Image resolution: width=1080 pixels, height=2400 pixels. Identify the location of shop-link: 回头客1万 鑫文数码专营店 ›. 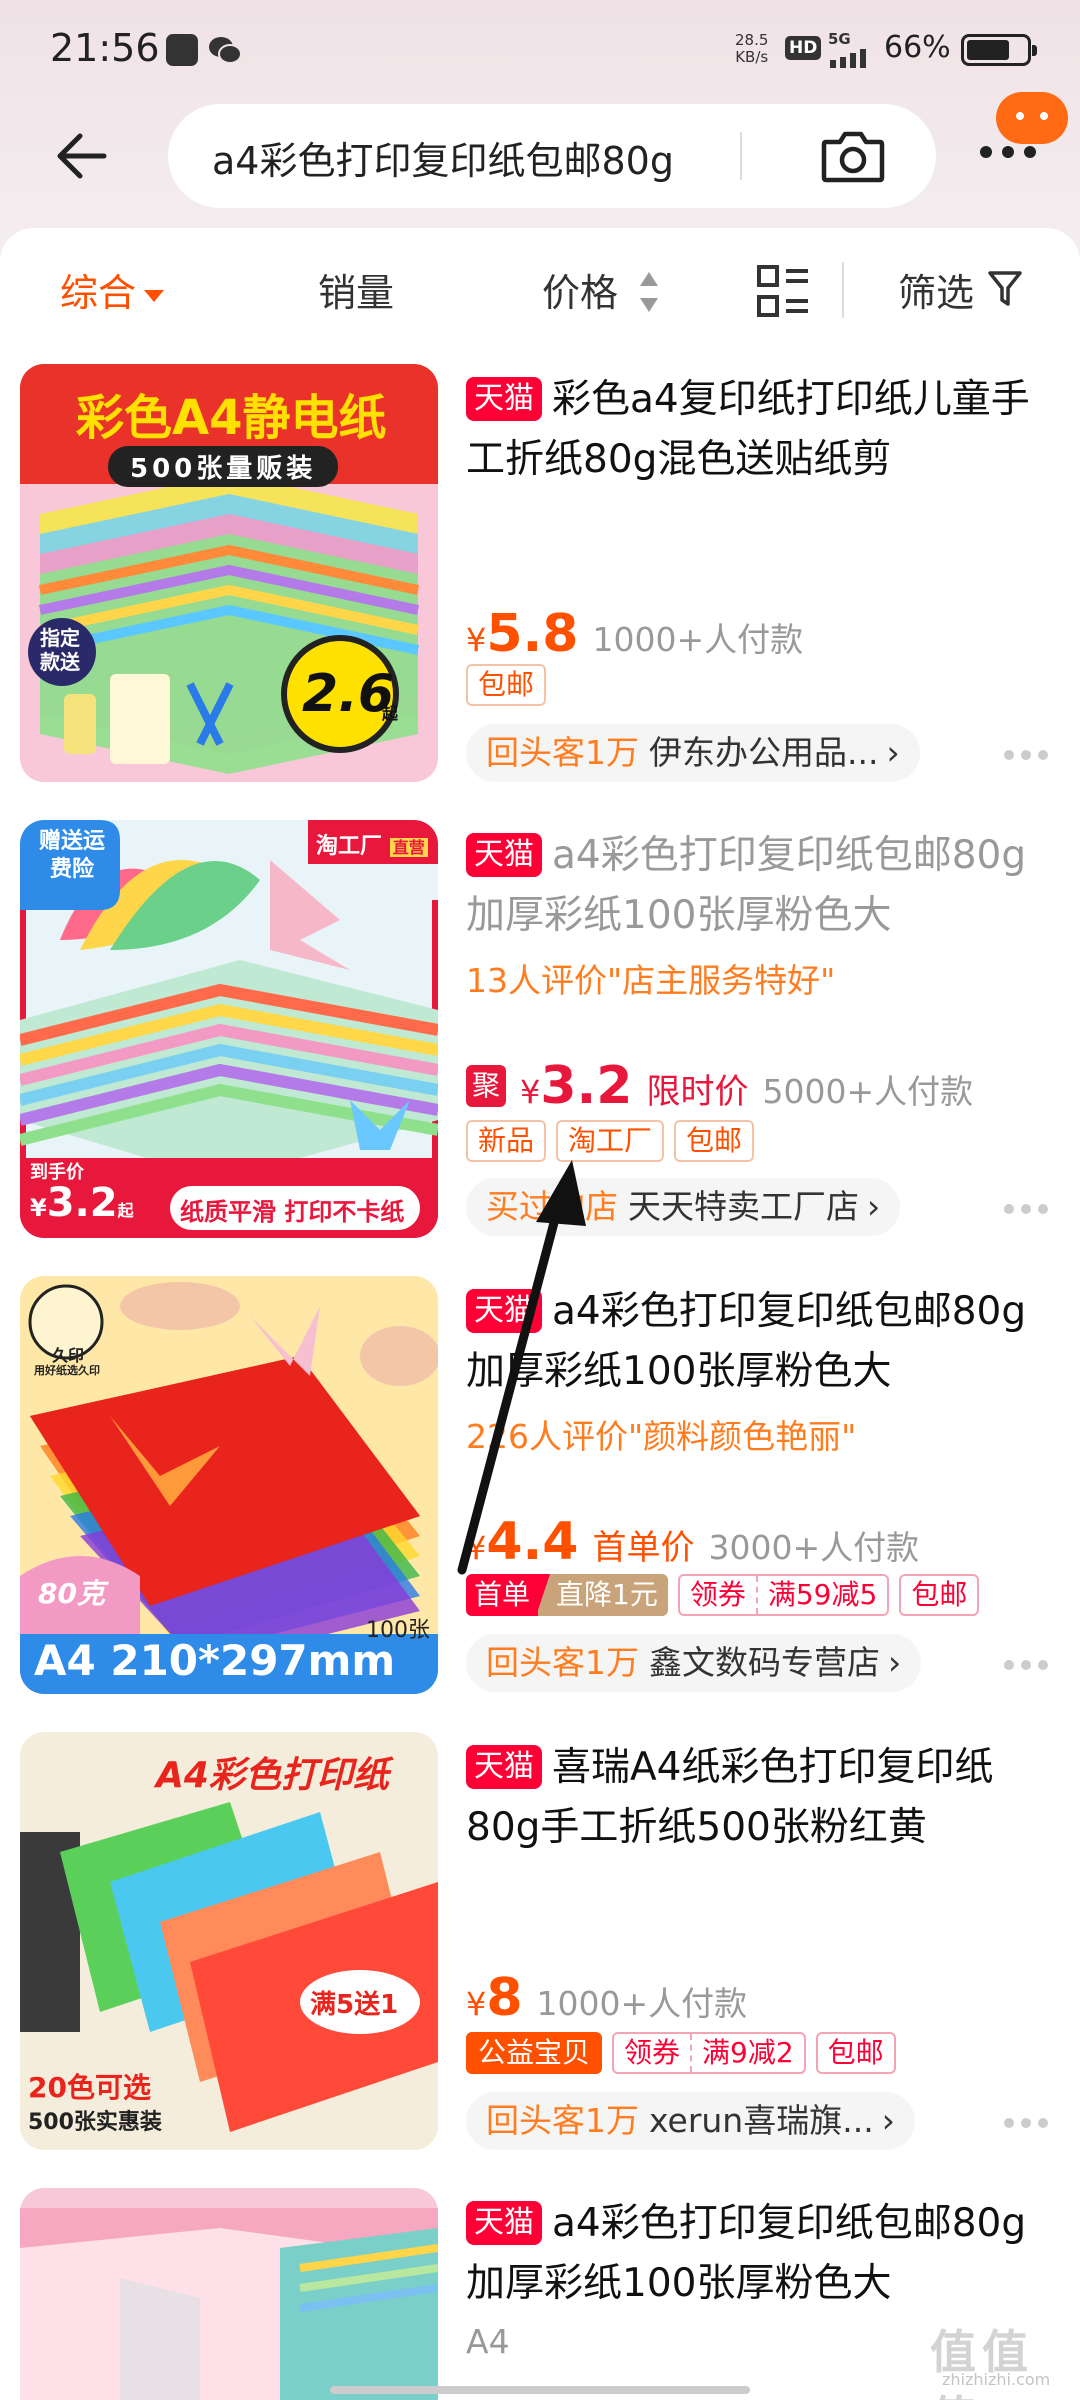
(694, 1663).